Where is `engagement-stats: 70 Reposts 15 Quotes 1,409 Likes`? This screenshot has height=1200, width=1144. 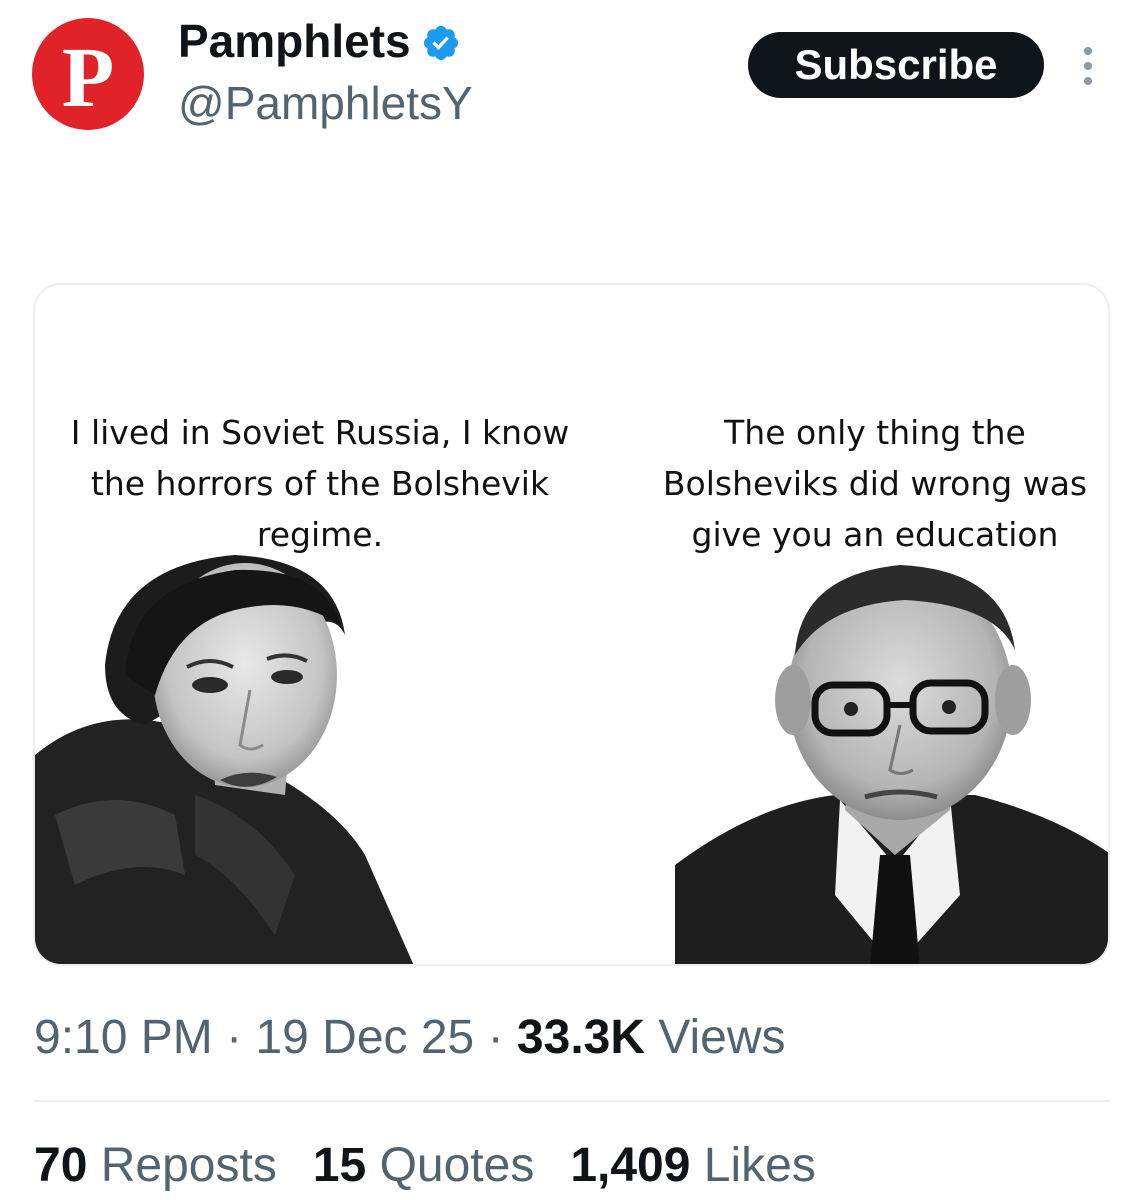 engagement-stats: 70 Reposts 15 Quotes 1,409 Likes is located at coordinates (425, 1165).